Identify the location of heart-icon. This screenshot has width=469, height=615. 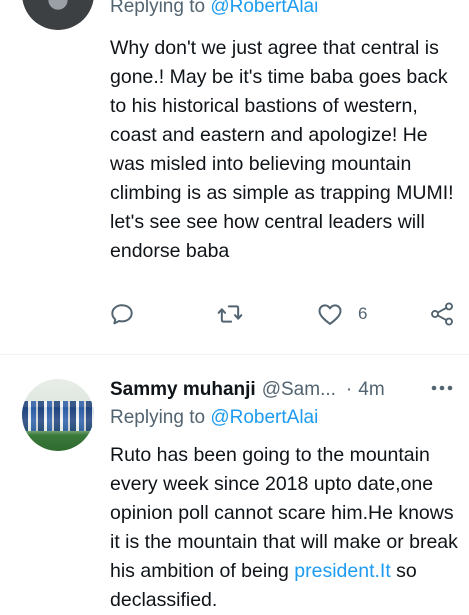
(330, 314).